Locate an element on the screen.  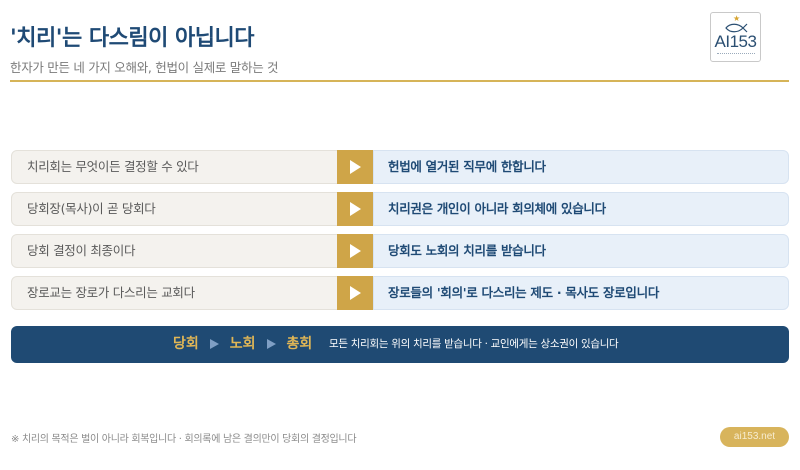
hierarchy-level-presbytery: 노회 is located at coordinates (242, 344).